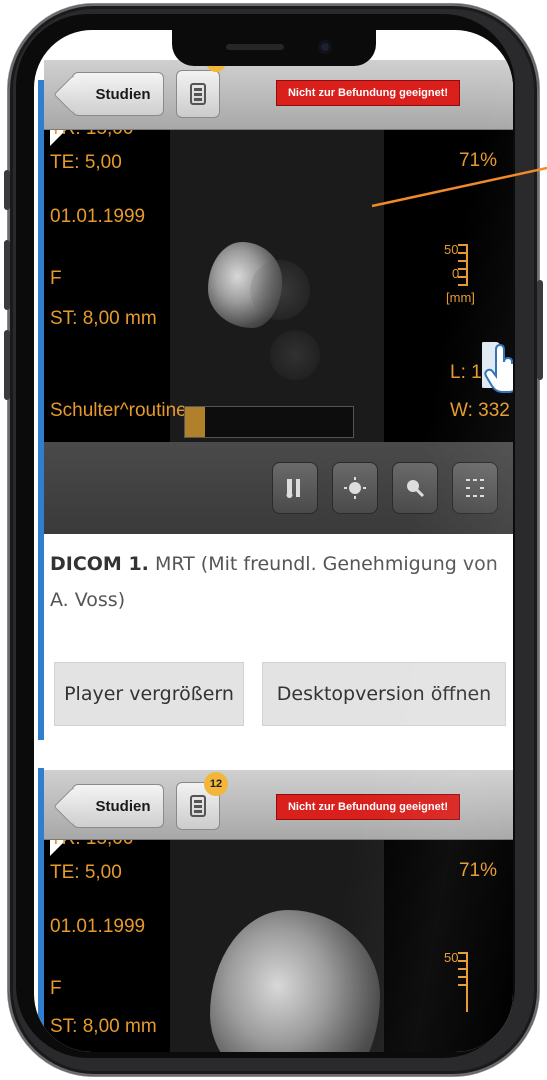 The width and height of the screenshot is (547, 1080). I want to click on back-to-studies-button-2: Studien, so click(118, 806).